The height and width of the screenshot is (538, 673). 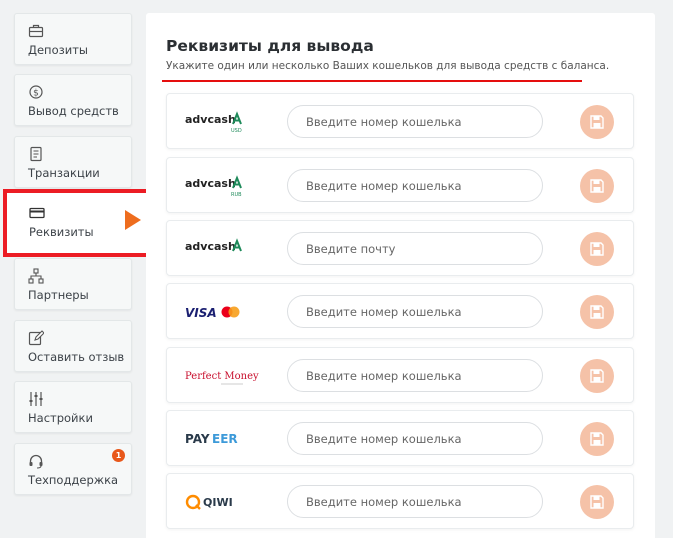 I want to click on briefcase-icon, so click(x=36, y=31).